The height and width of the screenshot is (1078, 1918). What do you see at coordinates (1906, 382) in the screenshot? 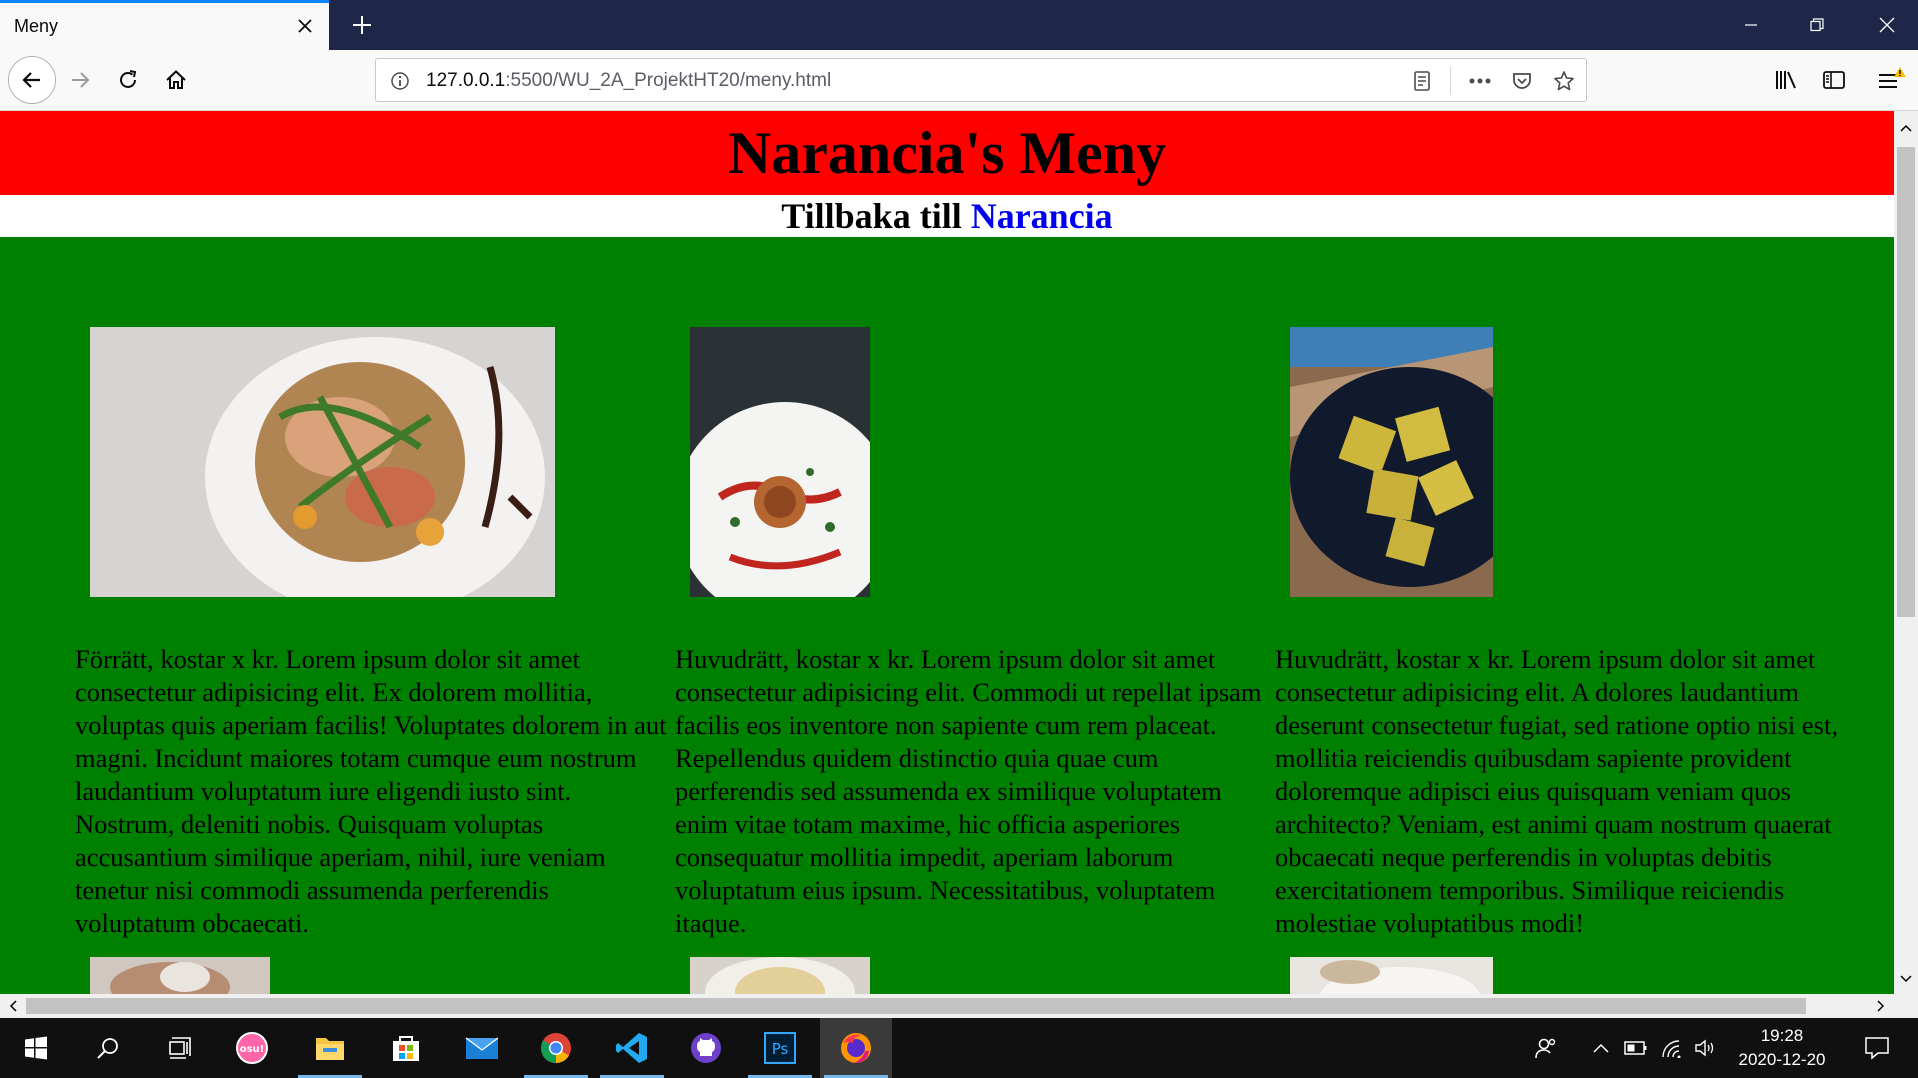
I see `vertical-scroll-thumb` at bounding box center [1906, 382].